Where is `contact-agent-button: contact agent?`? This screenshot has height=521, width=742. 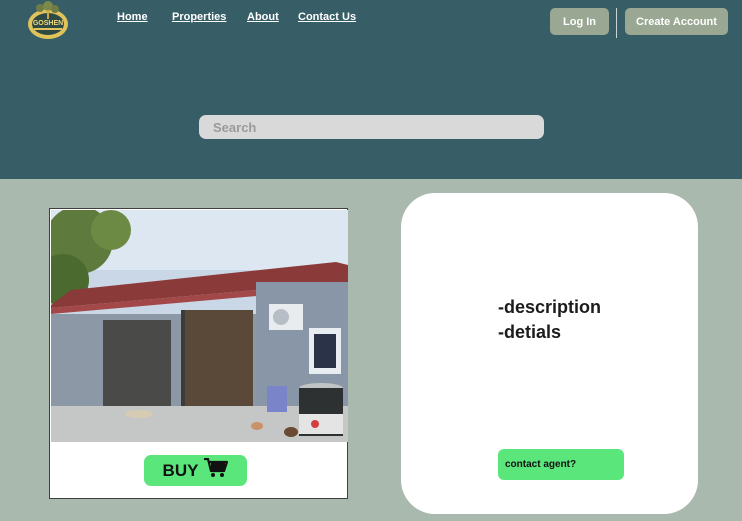 contact-agent-button: contact agent? is located at coordinates (561, 464).